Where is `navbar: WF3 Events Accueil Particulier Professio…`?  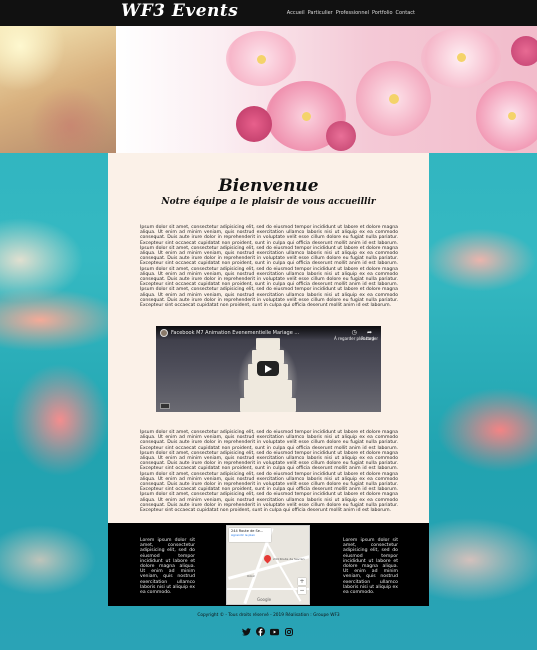 navbar: WF3 Events Accueil Particulier Professio… is located at coordinates (268, 13).